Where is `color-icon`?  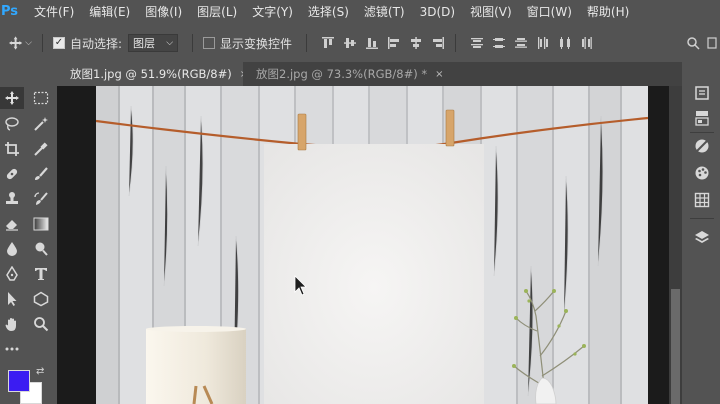 color-icon is located at coordinates (702, 146).